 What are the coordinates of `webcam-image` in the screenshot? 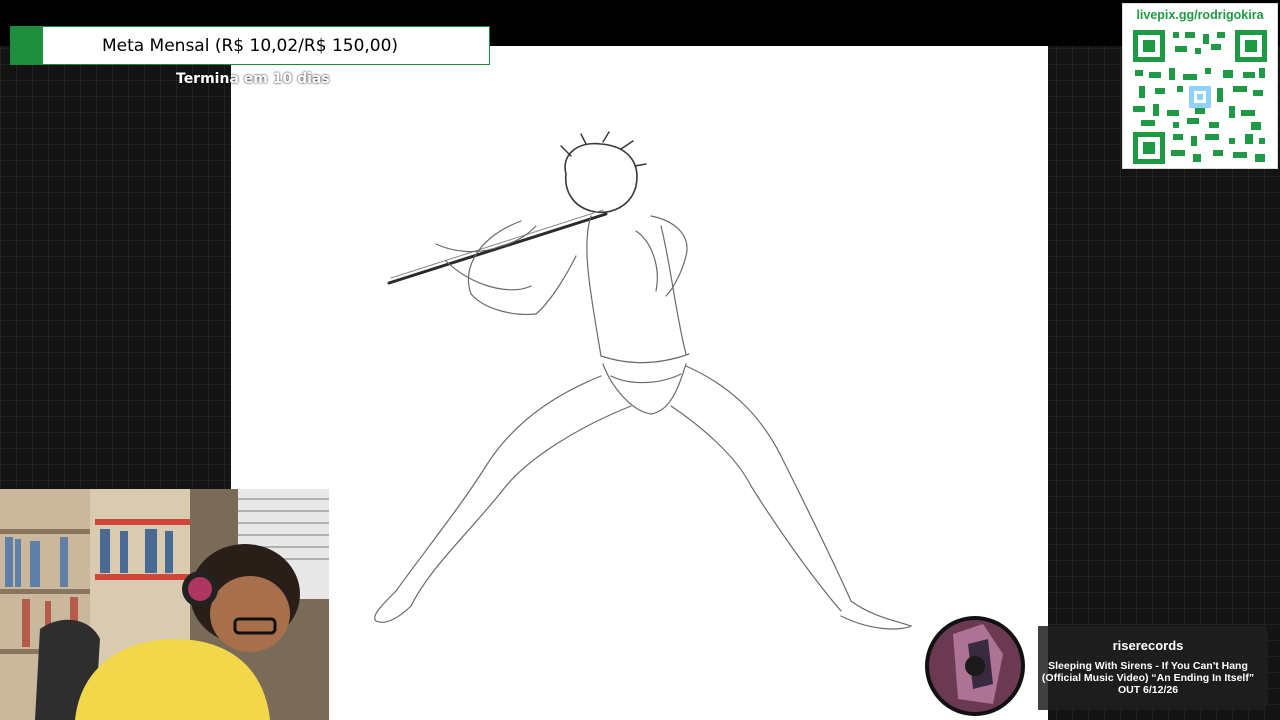 It's located at (164, 604).